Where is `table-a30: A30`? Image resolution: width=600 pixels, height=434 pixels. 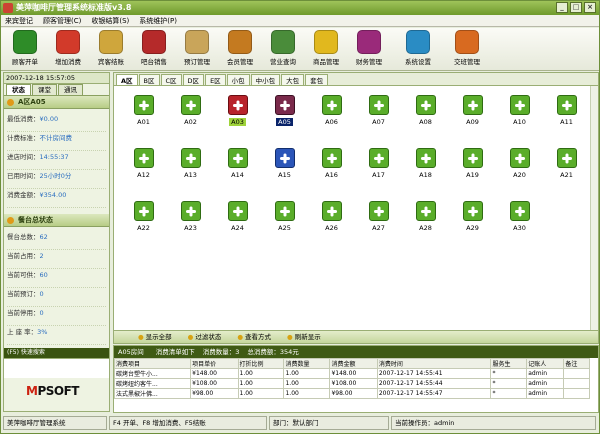 table-a30: A30 is located at coordinates (519, 222).